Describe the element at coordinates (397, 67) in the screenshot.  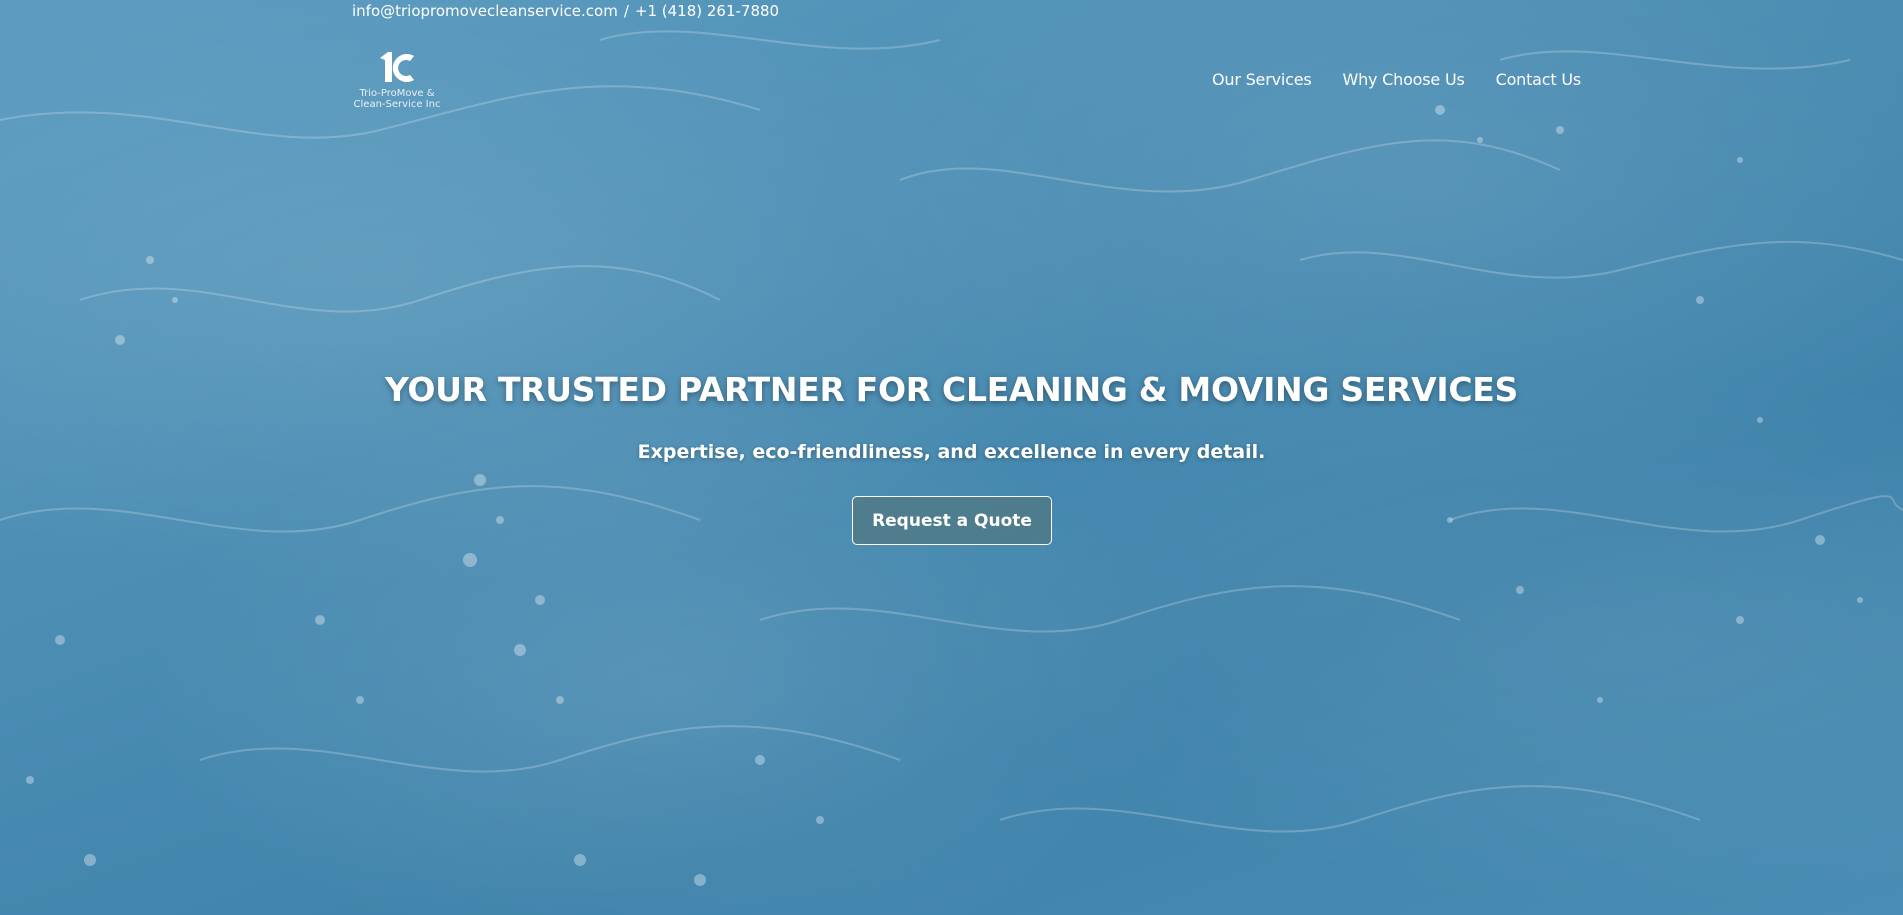
I see `tc-monogram-icon` at that location.